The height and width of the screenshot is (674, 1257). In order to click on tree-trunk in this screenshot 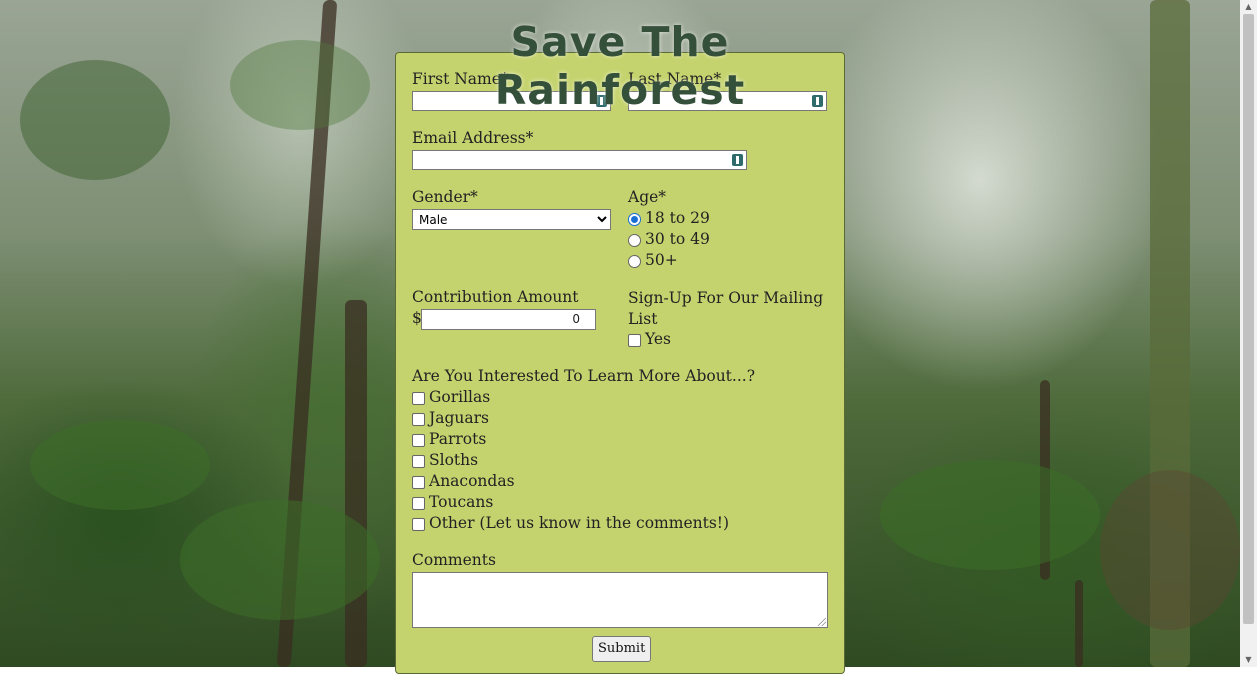, I will do `click(356, 483)`.